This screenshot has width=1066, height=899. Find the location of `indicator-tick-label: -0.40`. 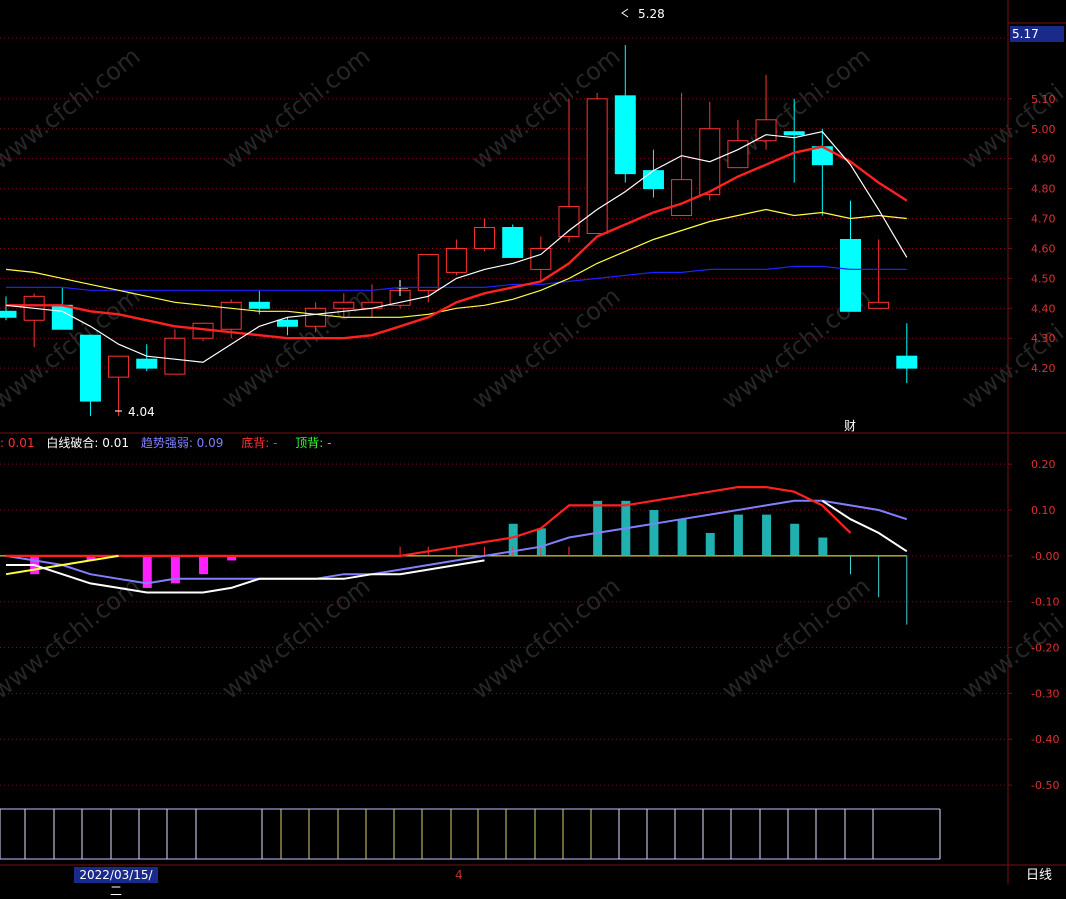

indicator-tick-label: -0.40 is located at coordinates (1045, 739).